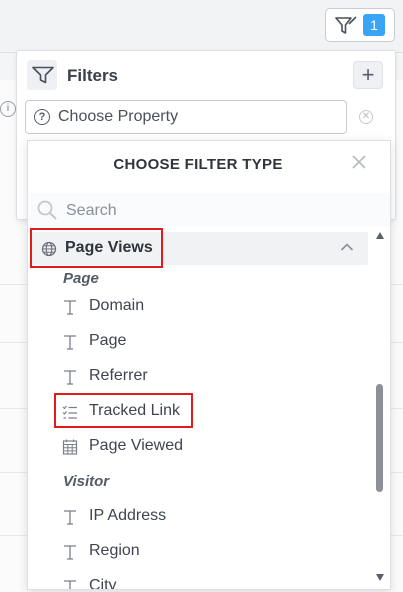 This screenshot has height=592, width=403. What do you see at coordinates (69, 412) in the screenshot?
I see `list-type-icon` at bounding box center [69, 412].